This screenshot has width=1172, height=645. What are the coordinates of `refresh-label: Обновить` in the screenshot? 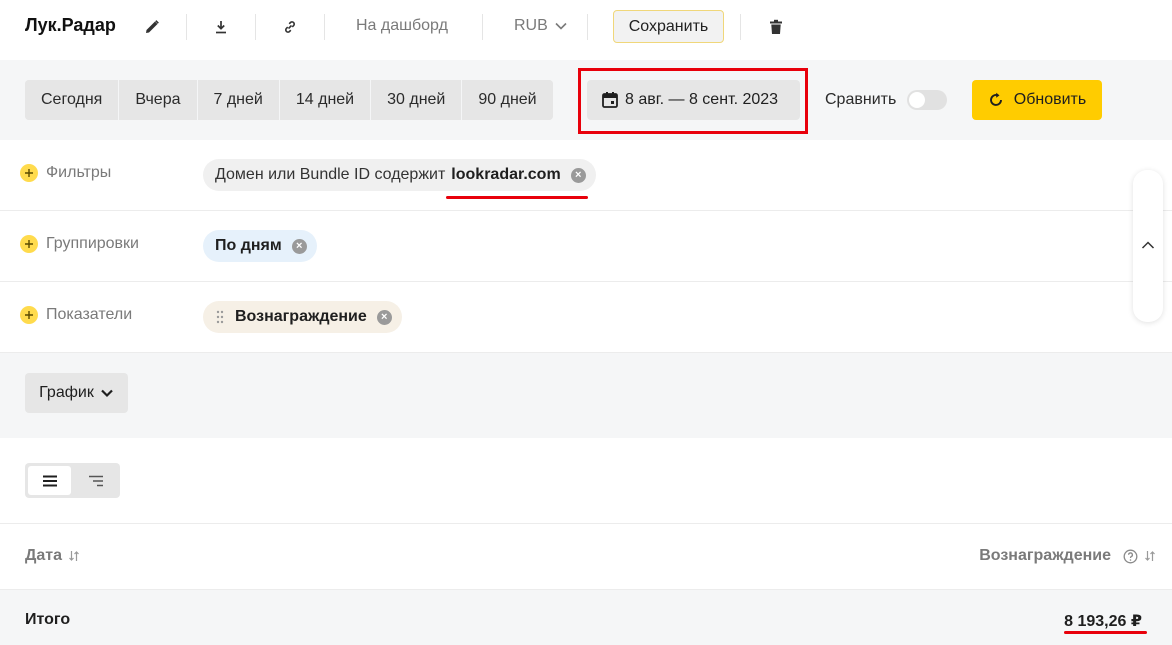 It's located at (1050, 99).